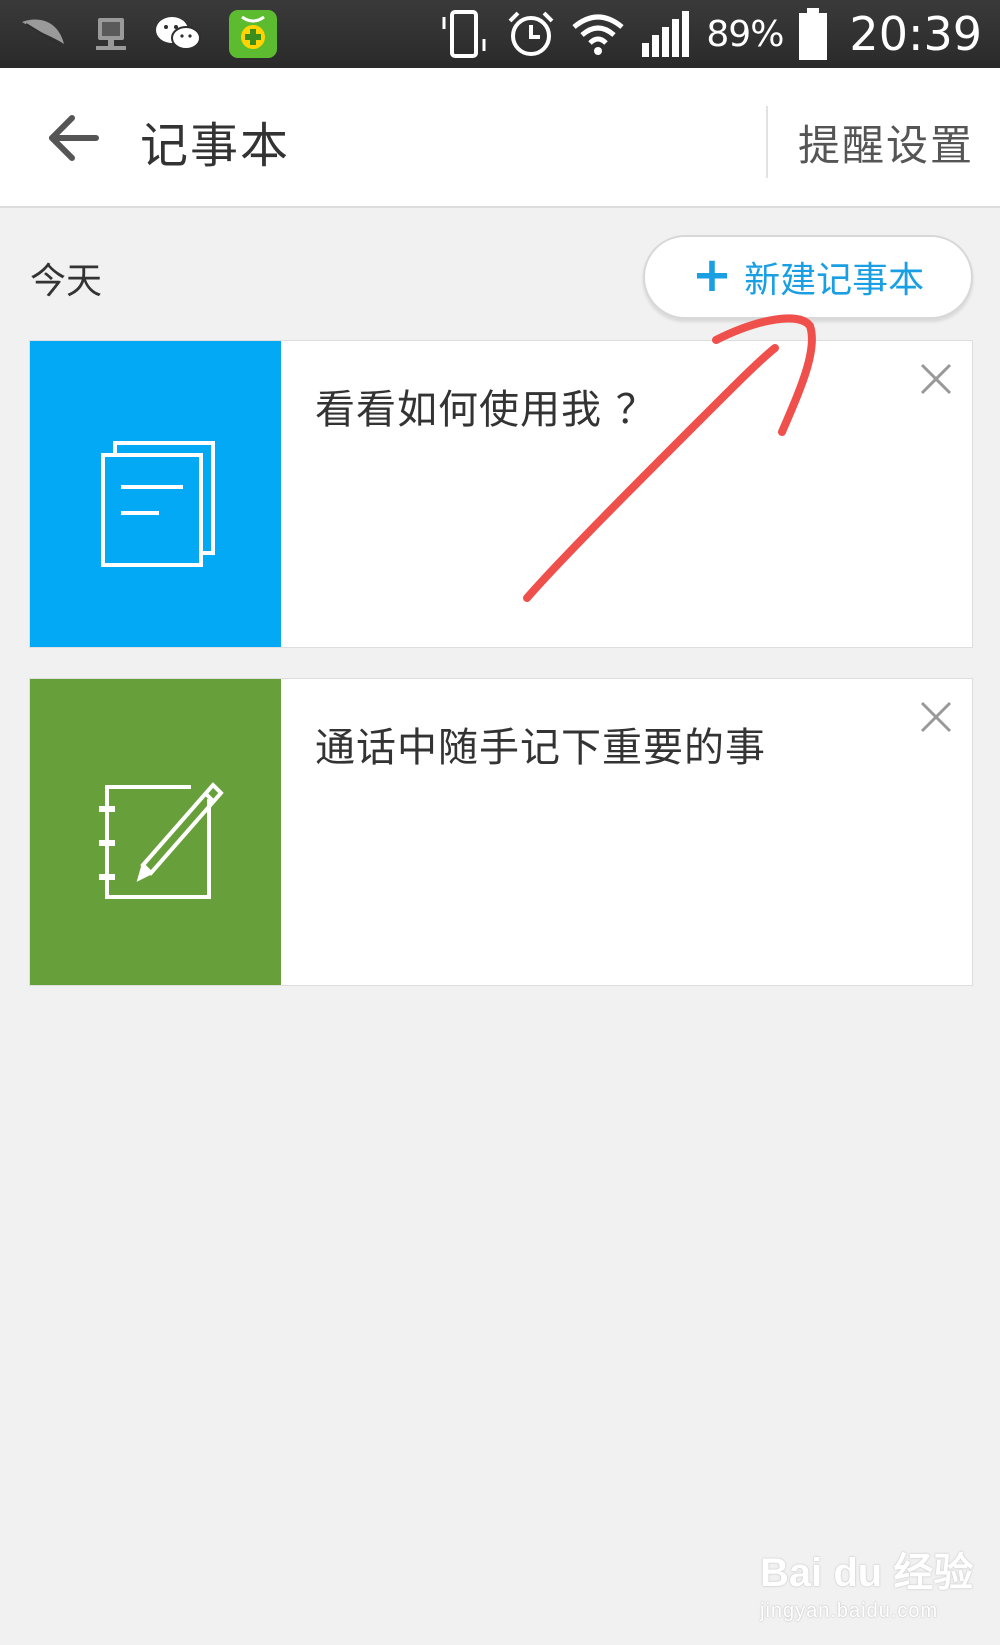  What do you see at coordinates (886, 142) in the screenshot?
I see `remind-settings-button: 提醒设置` at bounding box center [886, 142].